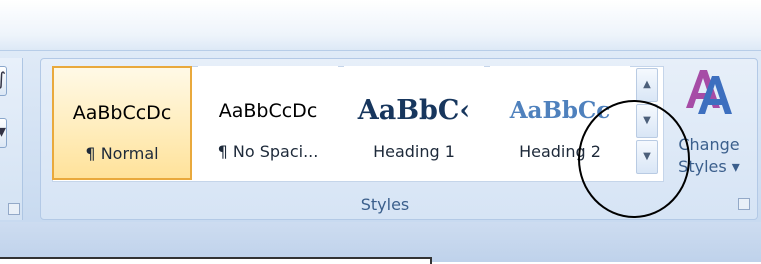 The width and height of the screenshot is (761, 264). What do you see at coordinates (560, 151) in the screenshot?
I see `style-name: Heading 2` at bounding box center [560, 151].